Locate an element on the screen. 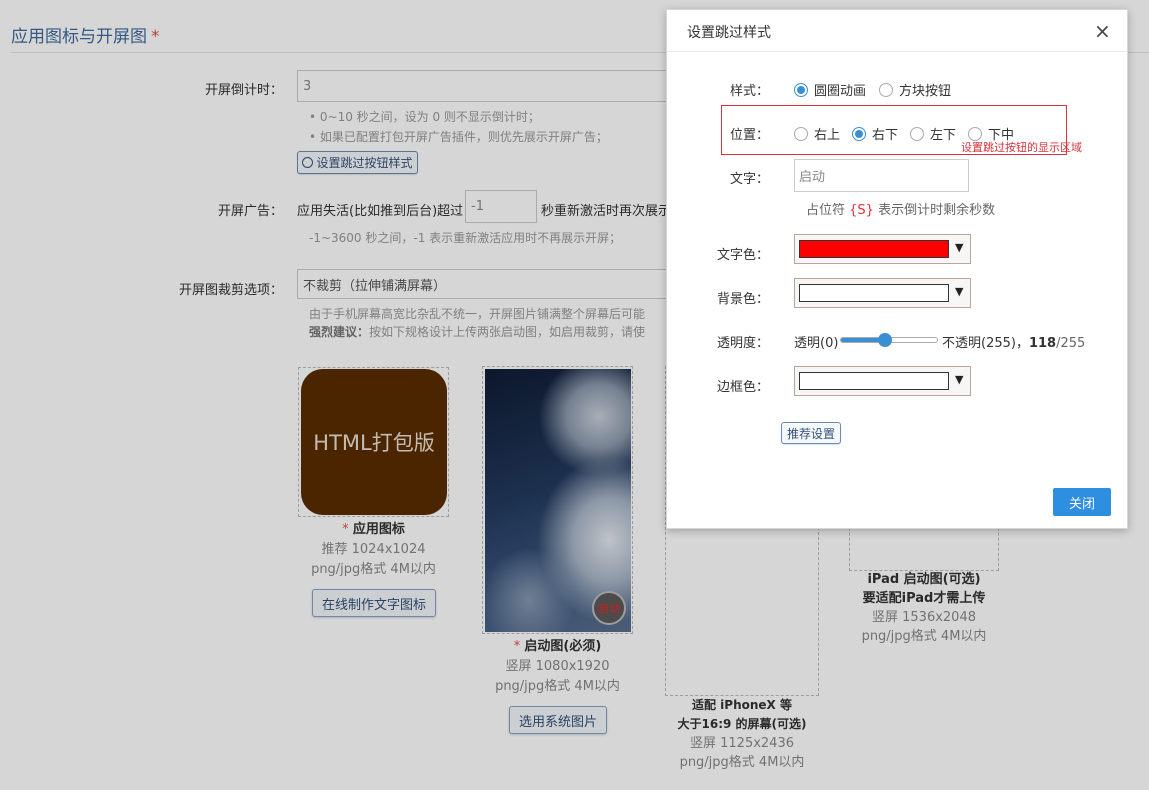 This screenshot has height=790, width=1149. recommend-settings-button: 推荐设置 is located at coordinates (811, 433).